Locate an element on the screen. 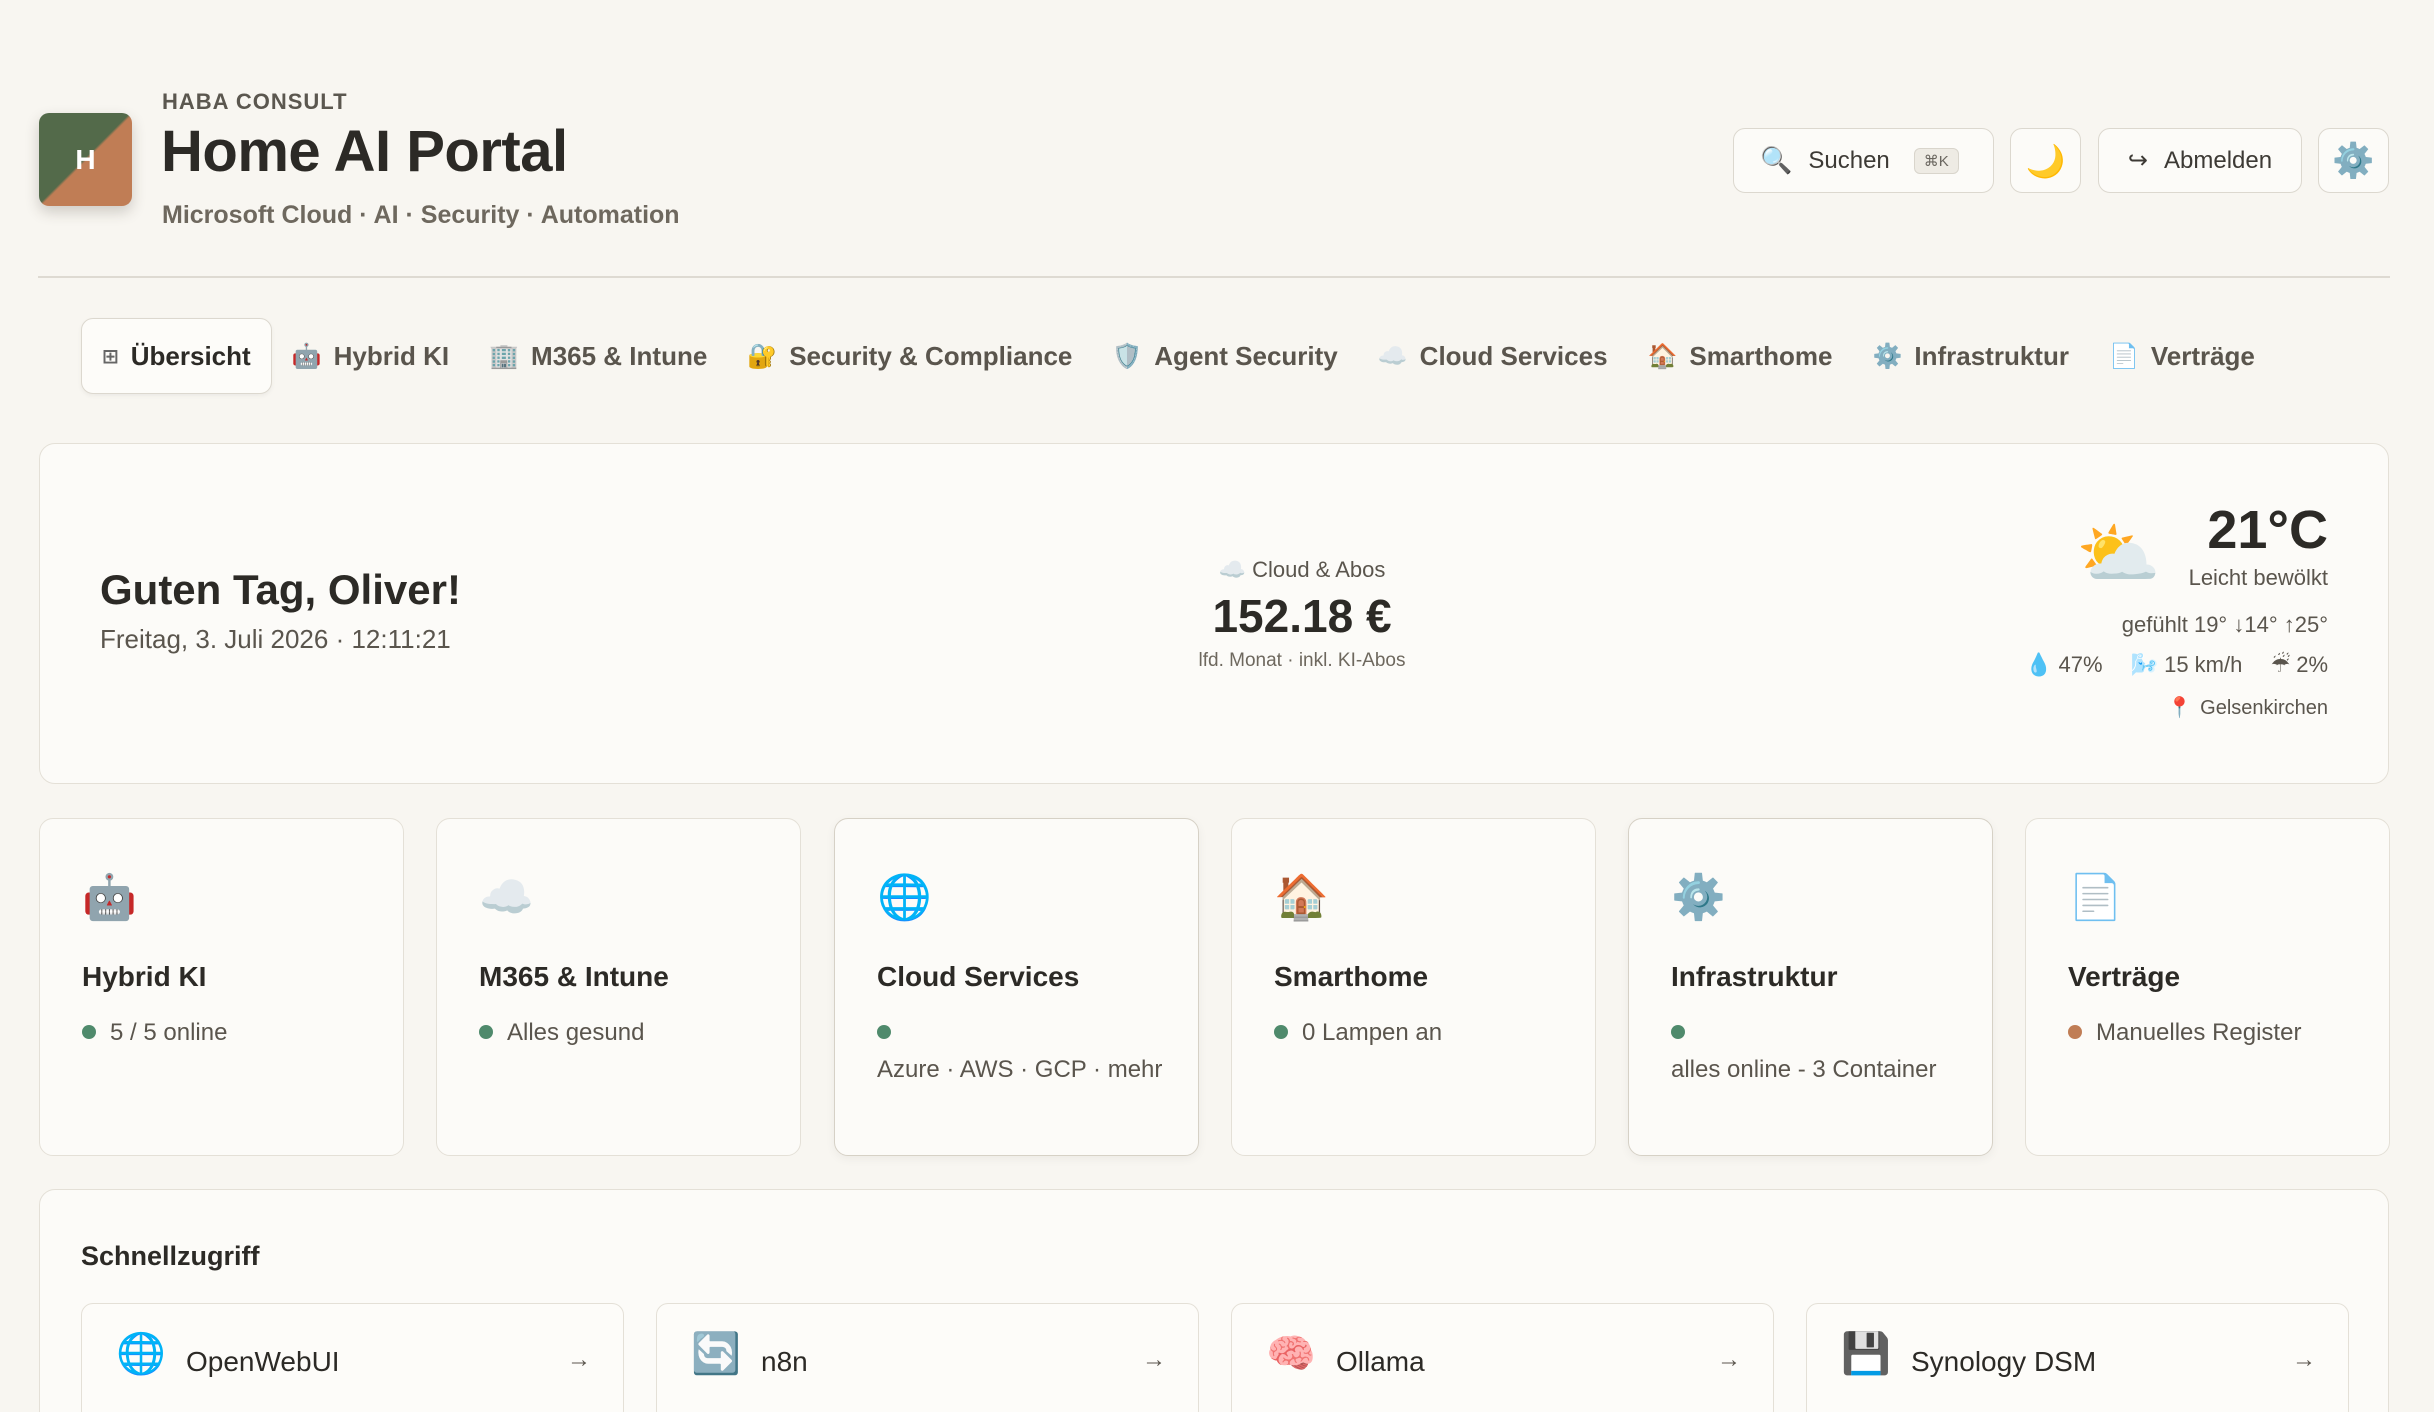 Image resolution: width=2434 pixels, height=1412 pixels. weather-location: 📍 Gelsenkirchen is located at coordinates (2247, 707).